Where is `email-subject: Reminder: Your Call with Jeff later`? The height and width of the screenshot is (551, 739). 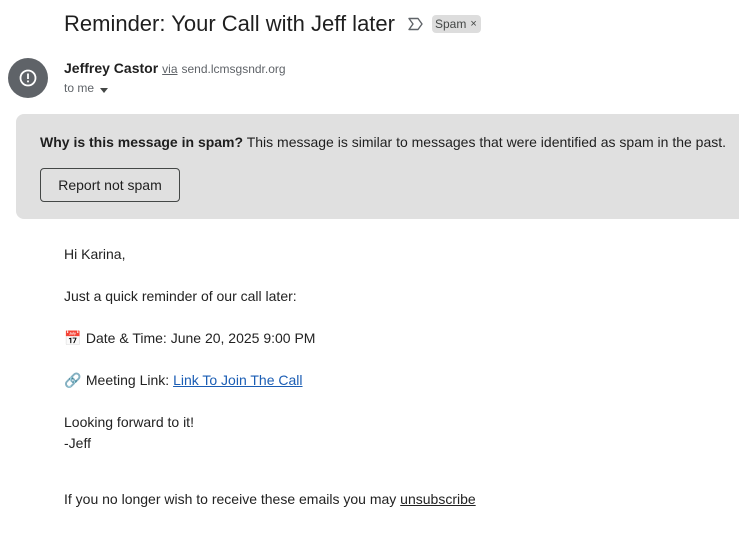 email-subject: Reminder: Your Call with Jeff later is located at coordinates (229, 23).